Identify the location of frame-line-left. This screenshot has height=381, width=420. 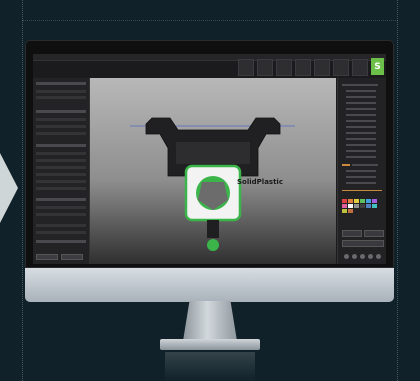
(22, 190).